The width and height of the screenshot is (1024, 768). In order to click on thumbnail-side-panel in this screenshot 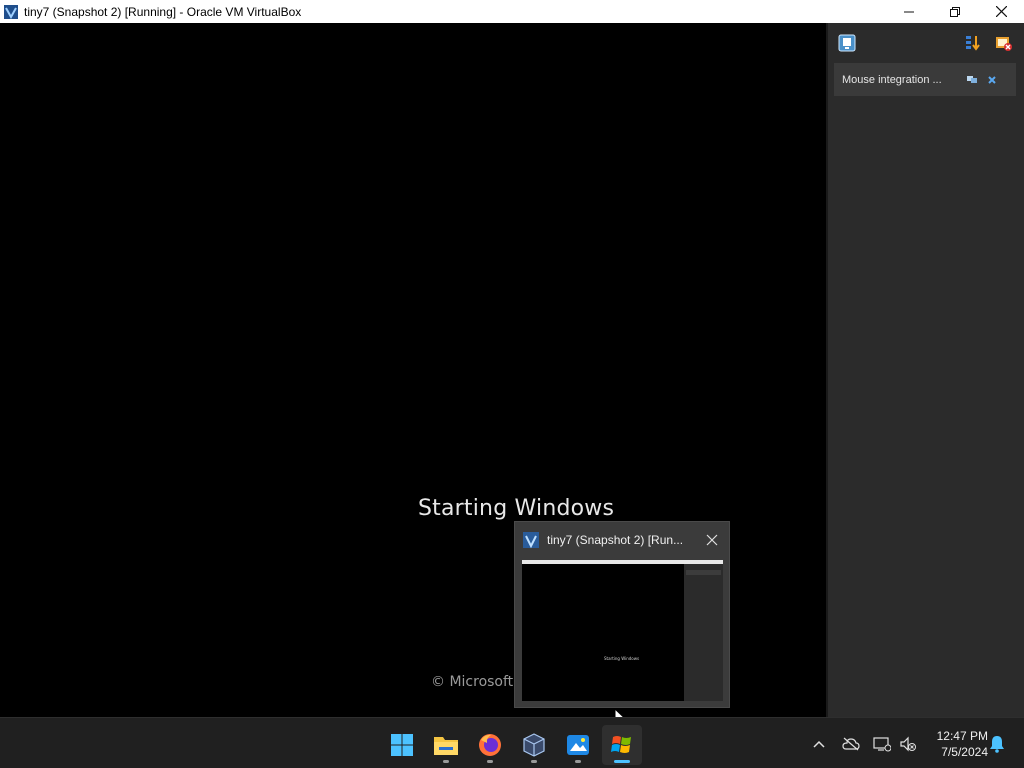, I will do `click(703, 632)`.